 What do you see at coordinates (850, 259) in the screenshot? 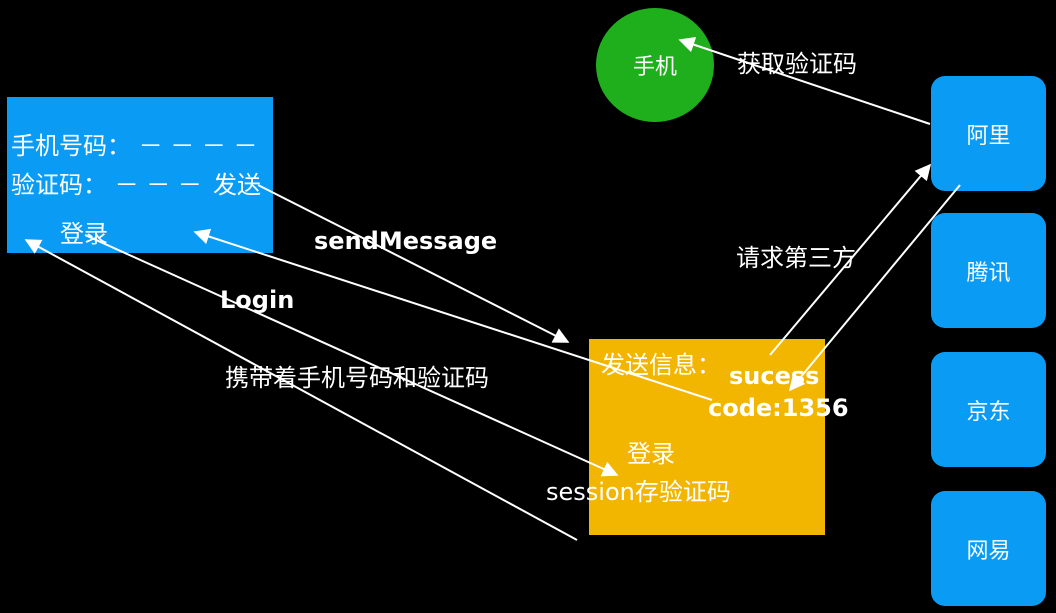
I see `arrow-server-to-ali` at bounding box center [850, 259].